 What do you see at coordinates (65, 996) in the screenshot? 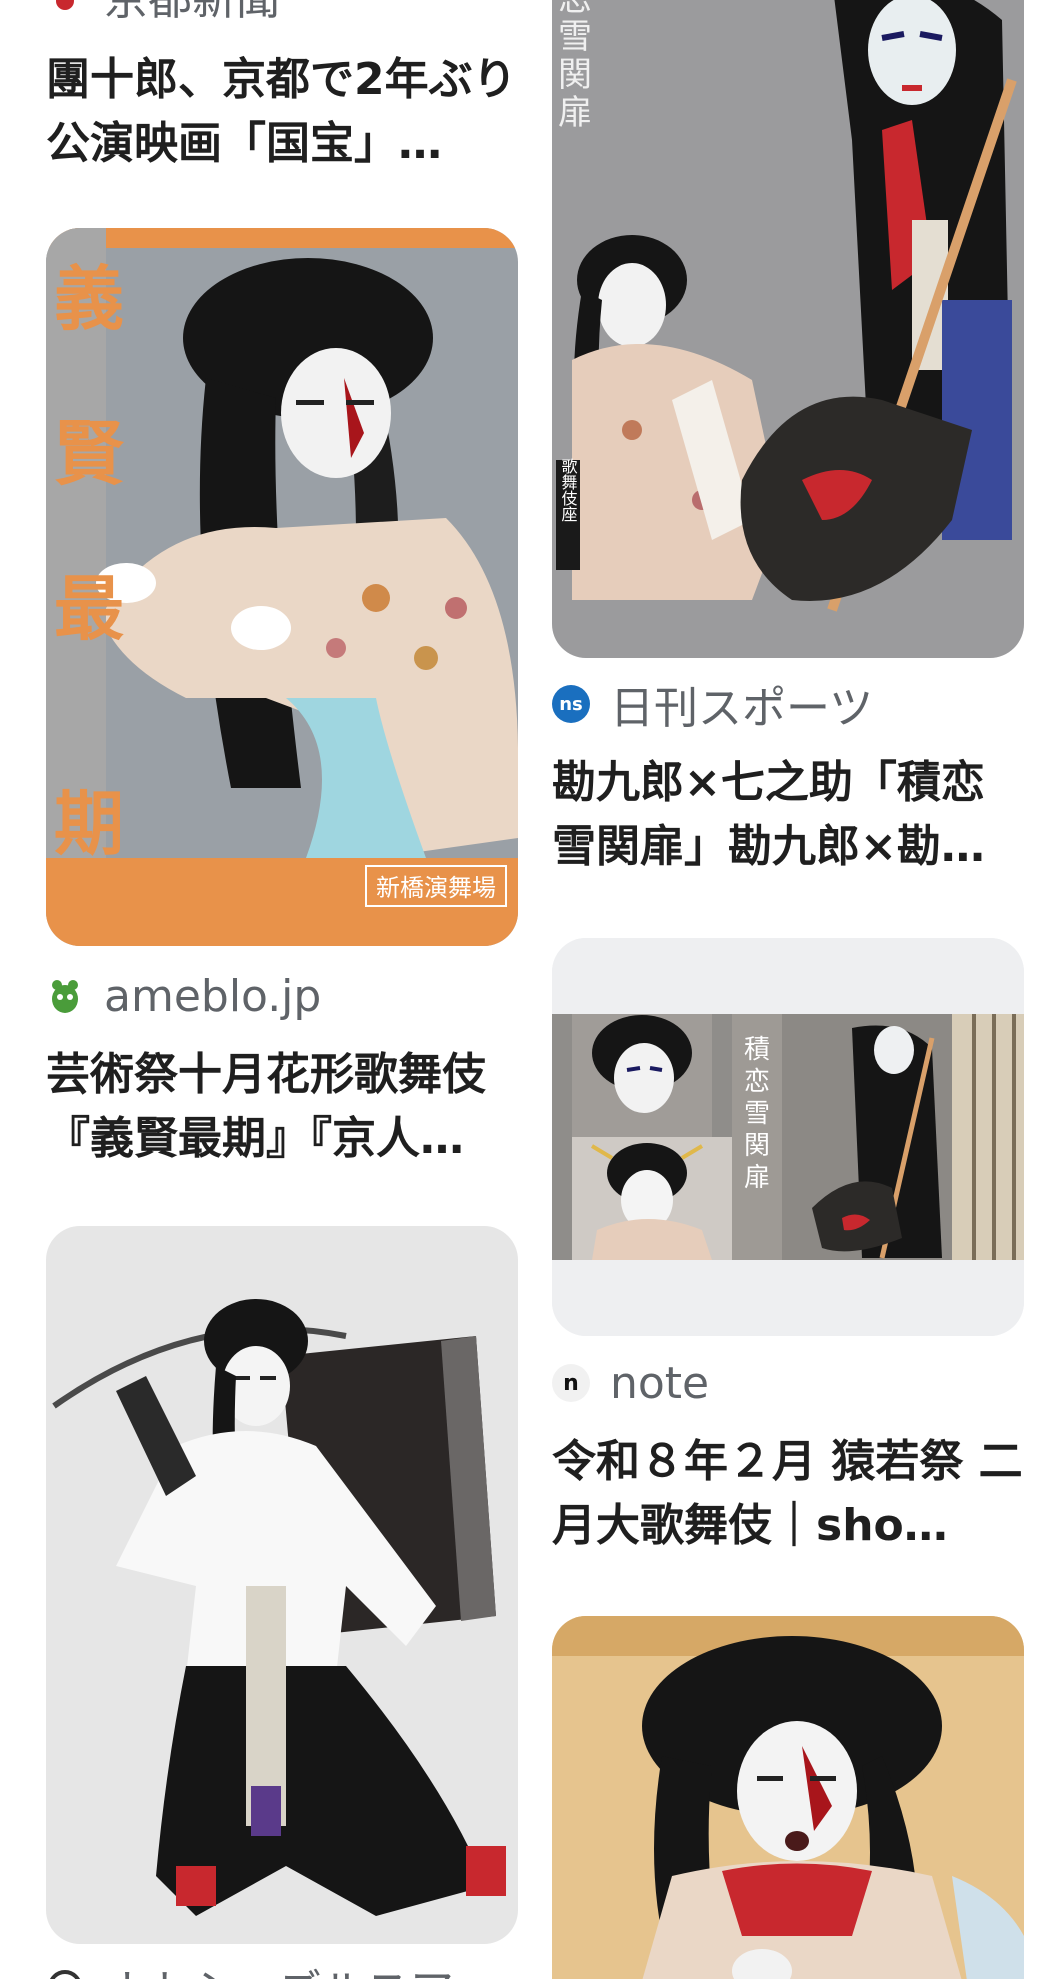
I see `ameblo-favicon-icon` at bounding box center [65, 996].